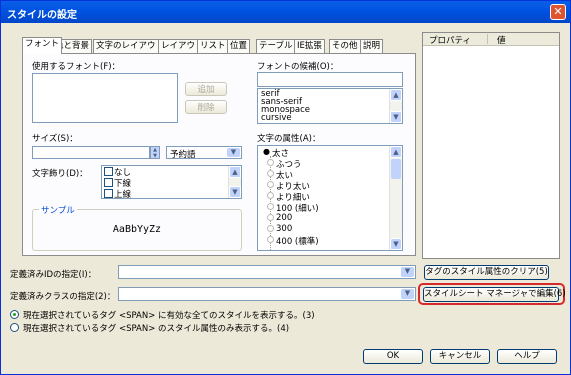 This screenshot has height=375, width=571. I want to click on attr-item-label: 200, so click(284, 218).